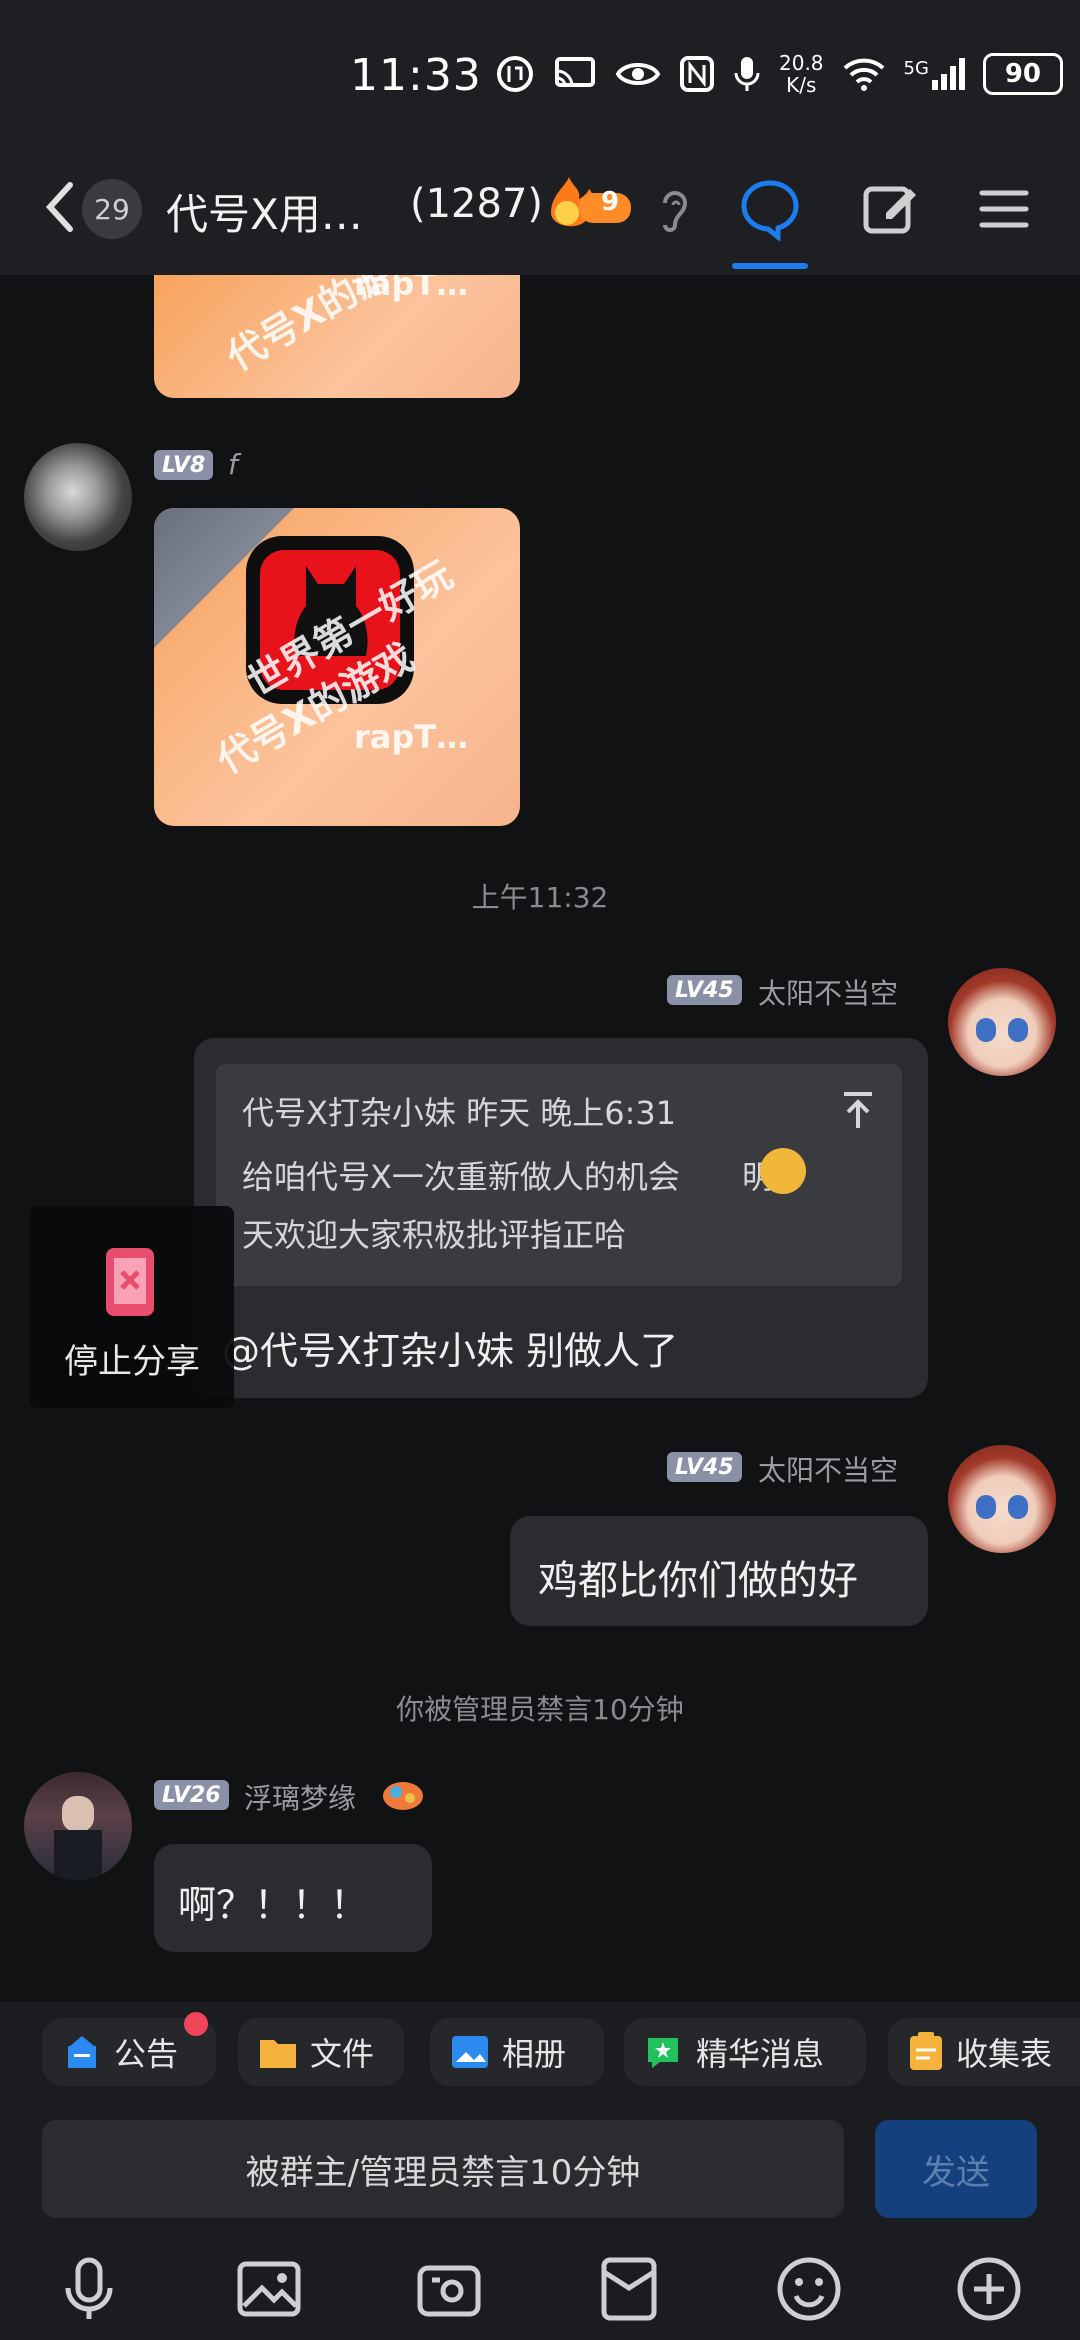  What do you see at coordinates (1004, 2054) in the screenshot?
I see `chip-label: 收集表` at bounding box center [1004, 2054].